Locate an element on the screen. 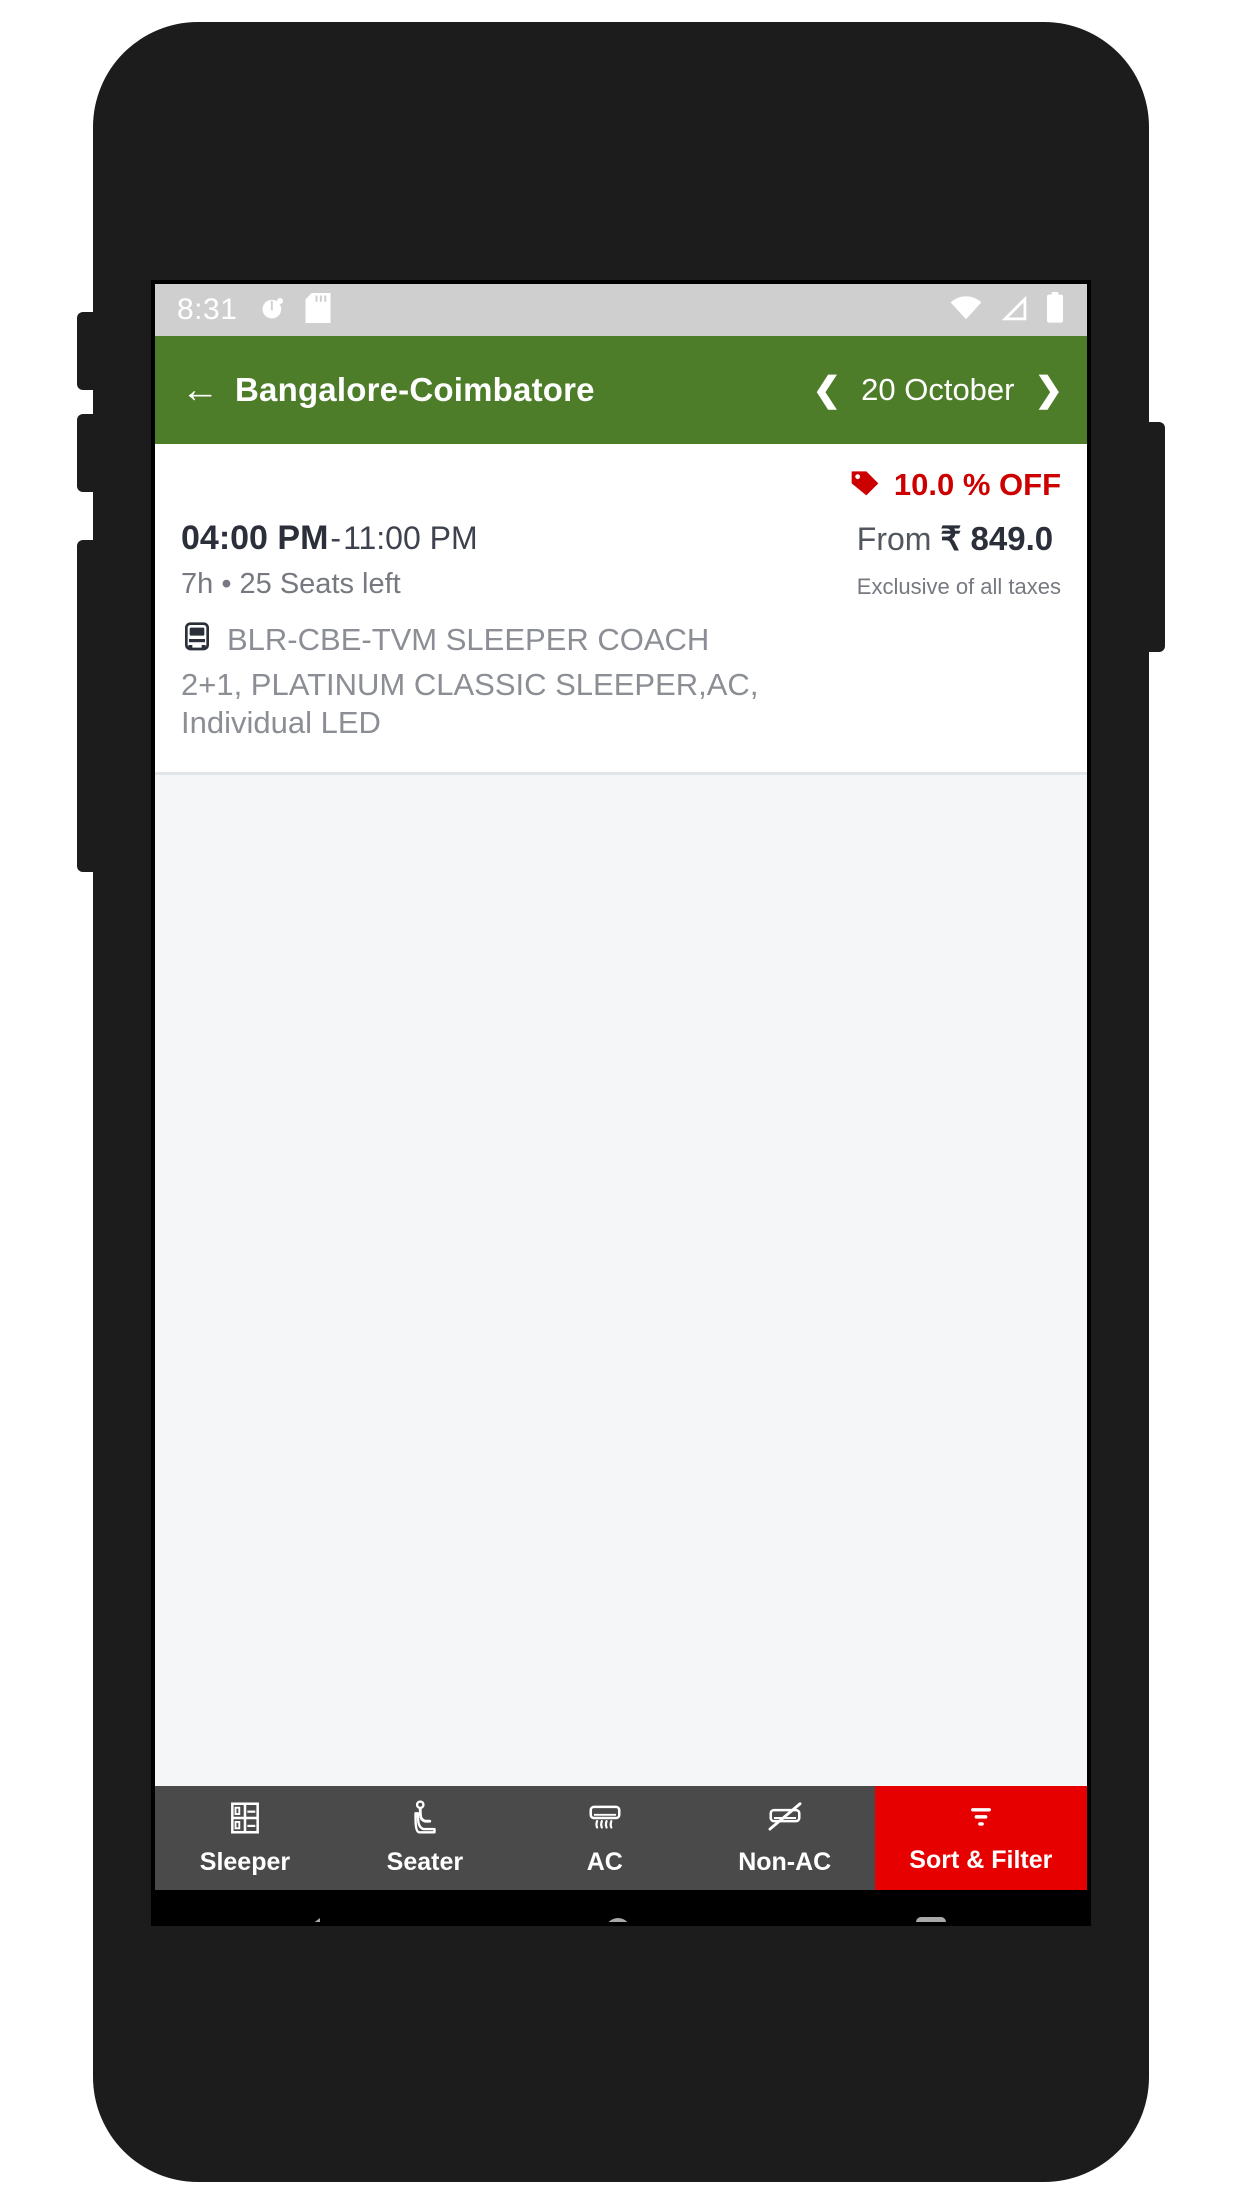 This screenshot has height=2208, width=1242. offer-badge: 10.0 % OFF is located at coordinates (621, 484).